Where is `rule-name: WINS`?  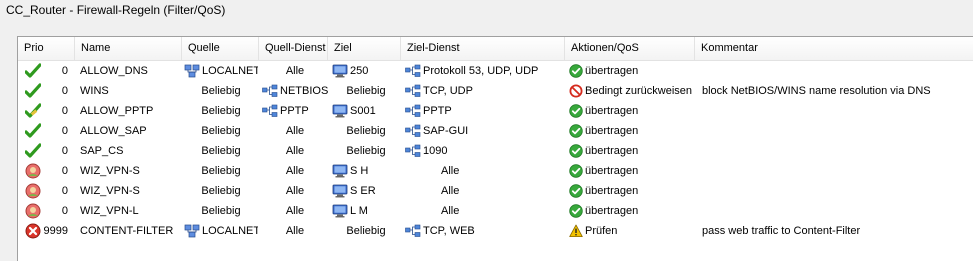
rule-name: WINS is located at coordinates (94, 91).